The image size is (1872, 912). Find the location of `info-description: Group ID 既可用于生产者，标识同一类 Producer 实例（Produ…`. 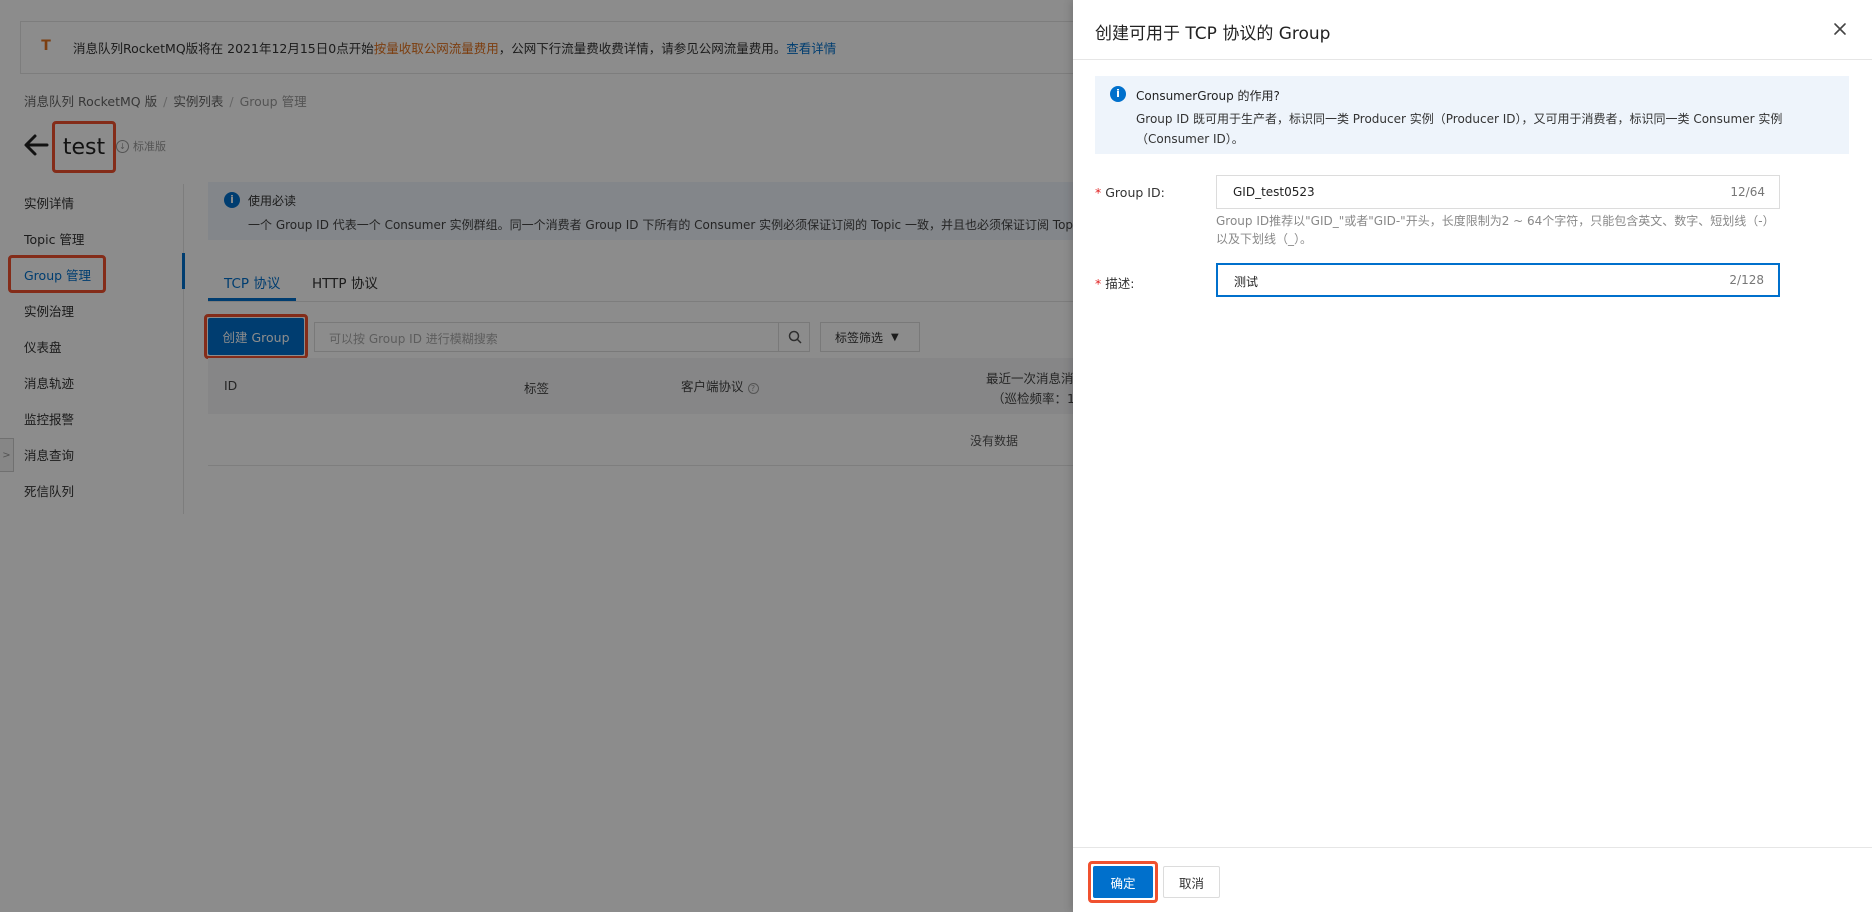

info-description: Group ID 既可用于生产者，标识同一类 Producer 实例（Produ… is located at coordinates (1459, 129).